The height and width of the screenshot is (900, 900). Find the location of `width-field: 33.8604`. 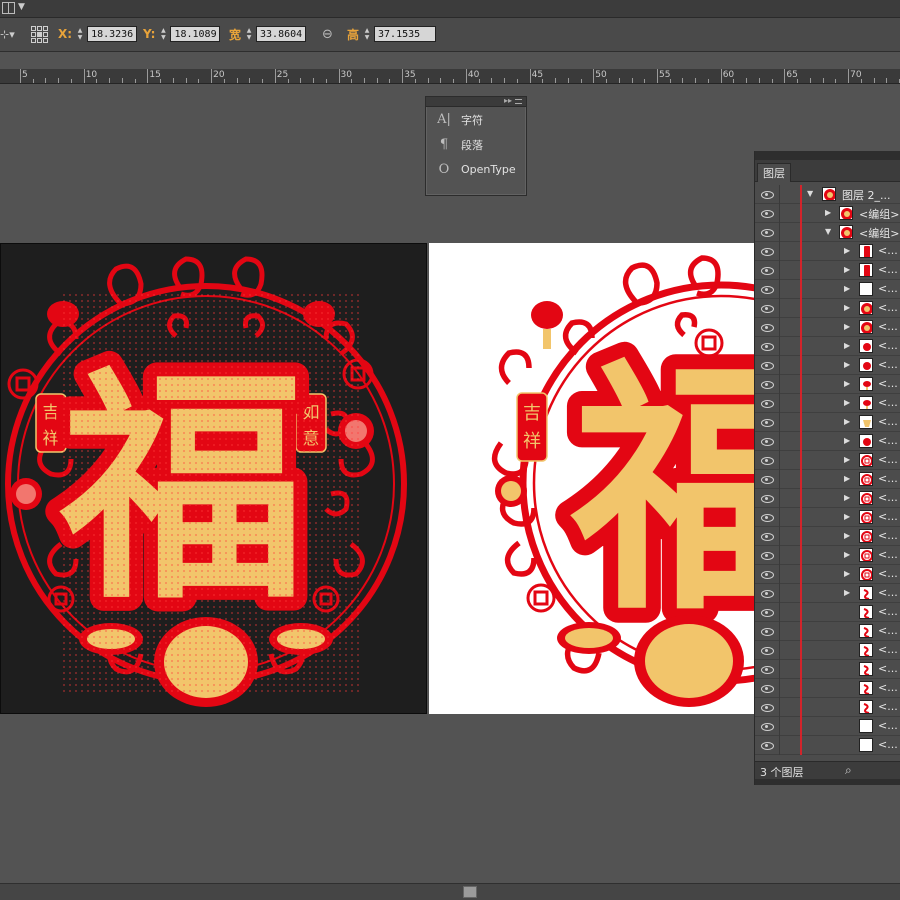

width-field: 33.8604 is located at coordinates (281, 34).